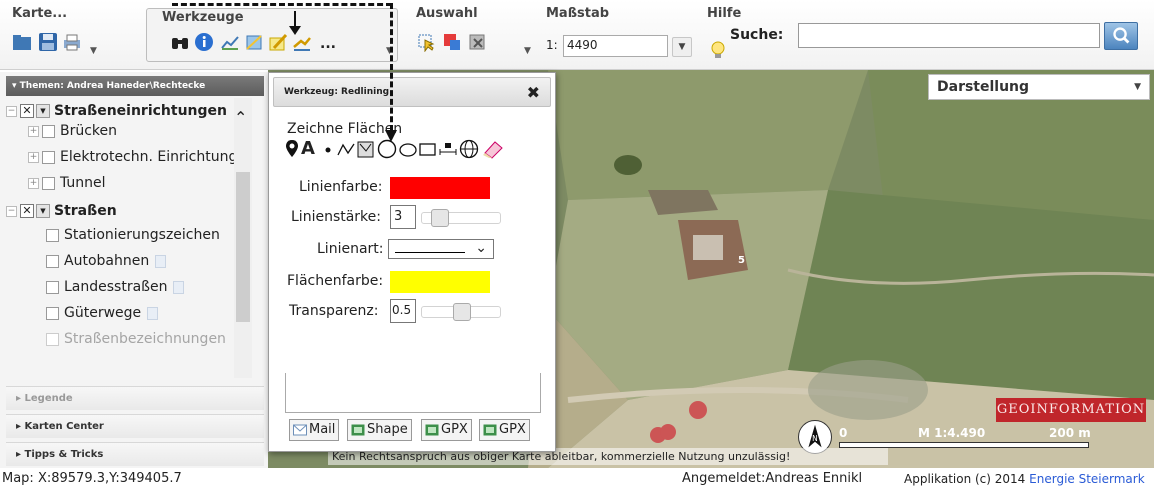  What do you see at coordinates (254, 42) in the screenshot?
I see `measure-area-icon` at bounding box center [254, 42].